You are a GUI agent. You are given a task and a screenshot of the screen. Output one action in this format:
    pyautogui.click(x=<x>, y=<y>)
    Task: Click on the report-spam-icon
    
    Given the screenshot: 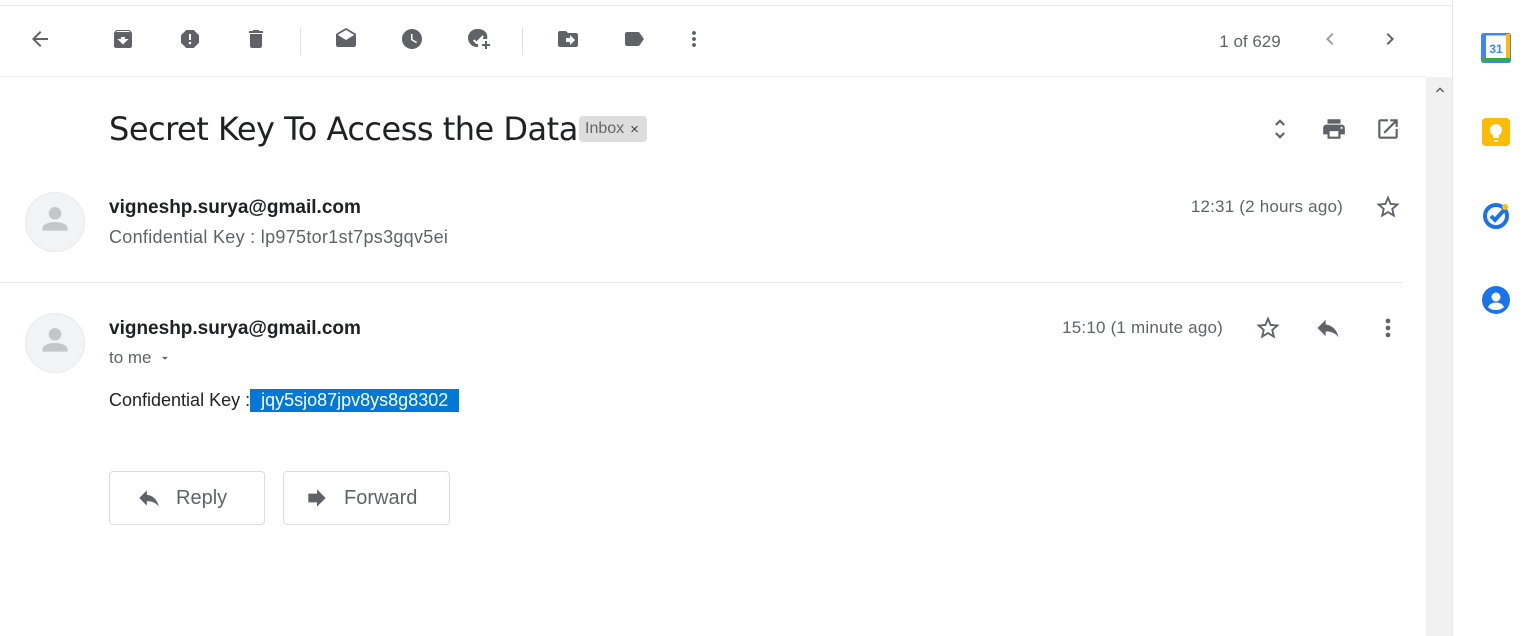 What is the action you would take?
    pyautogui.click(x=190, y=39)
    